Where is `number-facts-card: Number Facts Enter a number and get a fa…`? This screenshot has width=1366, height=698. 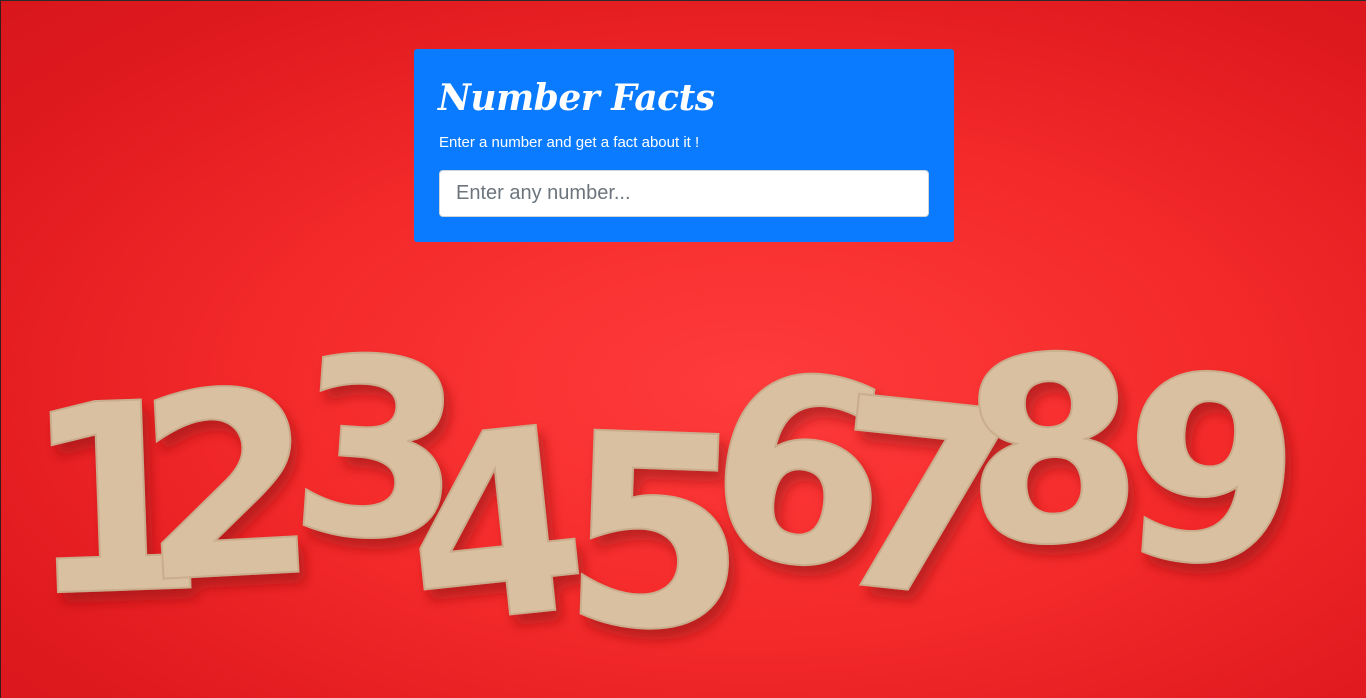
number-facts-card: Number Facts Enter a number and get a fa… is located at coordinates (684, 145).